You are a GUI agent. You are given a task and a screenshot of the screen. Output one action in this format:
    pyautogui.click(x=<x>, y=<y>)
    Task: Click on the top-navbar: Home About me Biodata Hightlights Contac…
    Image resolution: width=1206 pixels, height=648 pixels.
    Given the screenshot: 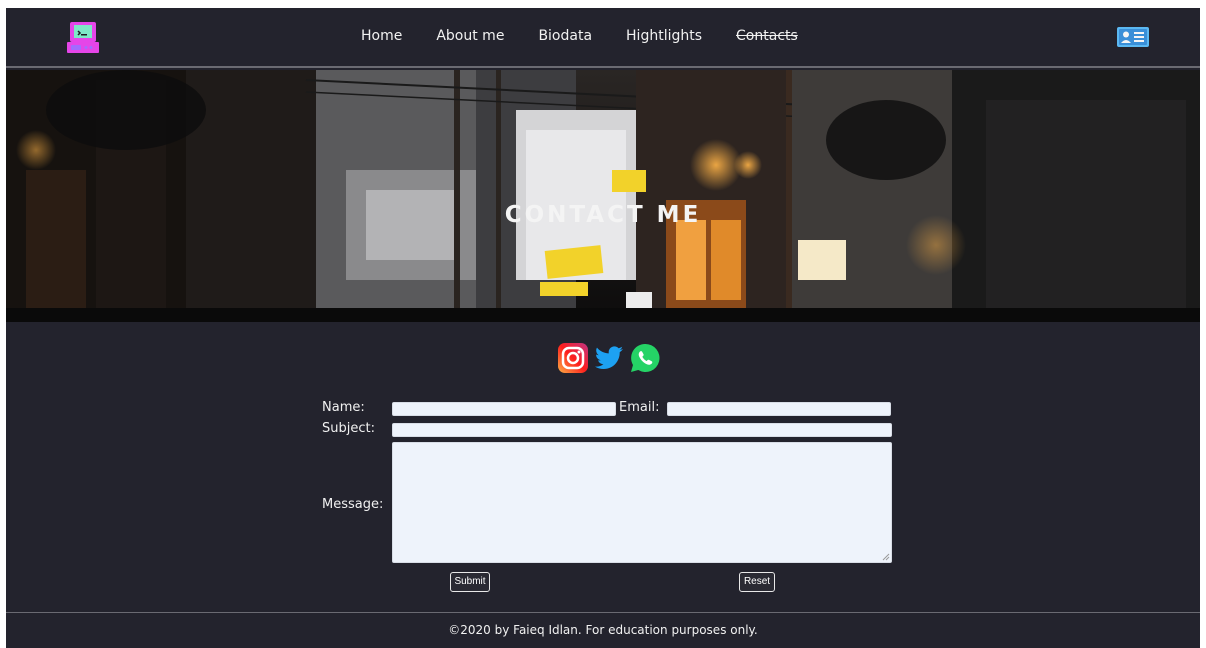 What is the action you would take?
    pyautogui.click(x=603, y=38)
    